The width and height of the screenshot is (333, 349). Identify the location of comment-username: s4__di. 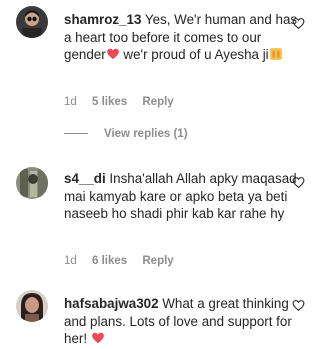
(85, 178).